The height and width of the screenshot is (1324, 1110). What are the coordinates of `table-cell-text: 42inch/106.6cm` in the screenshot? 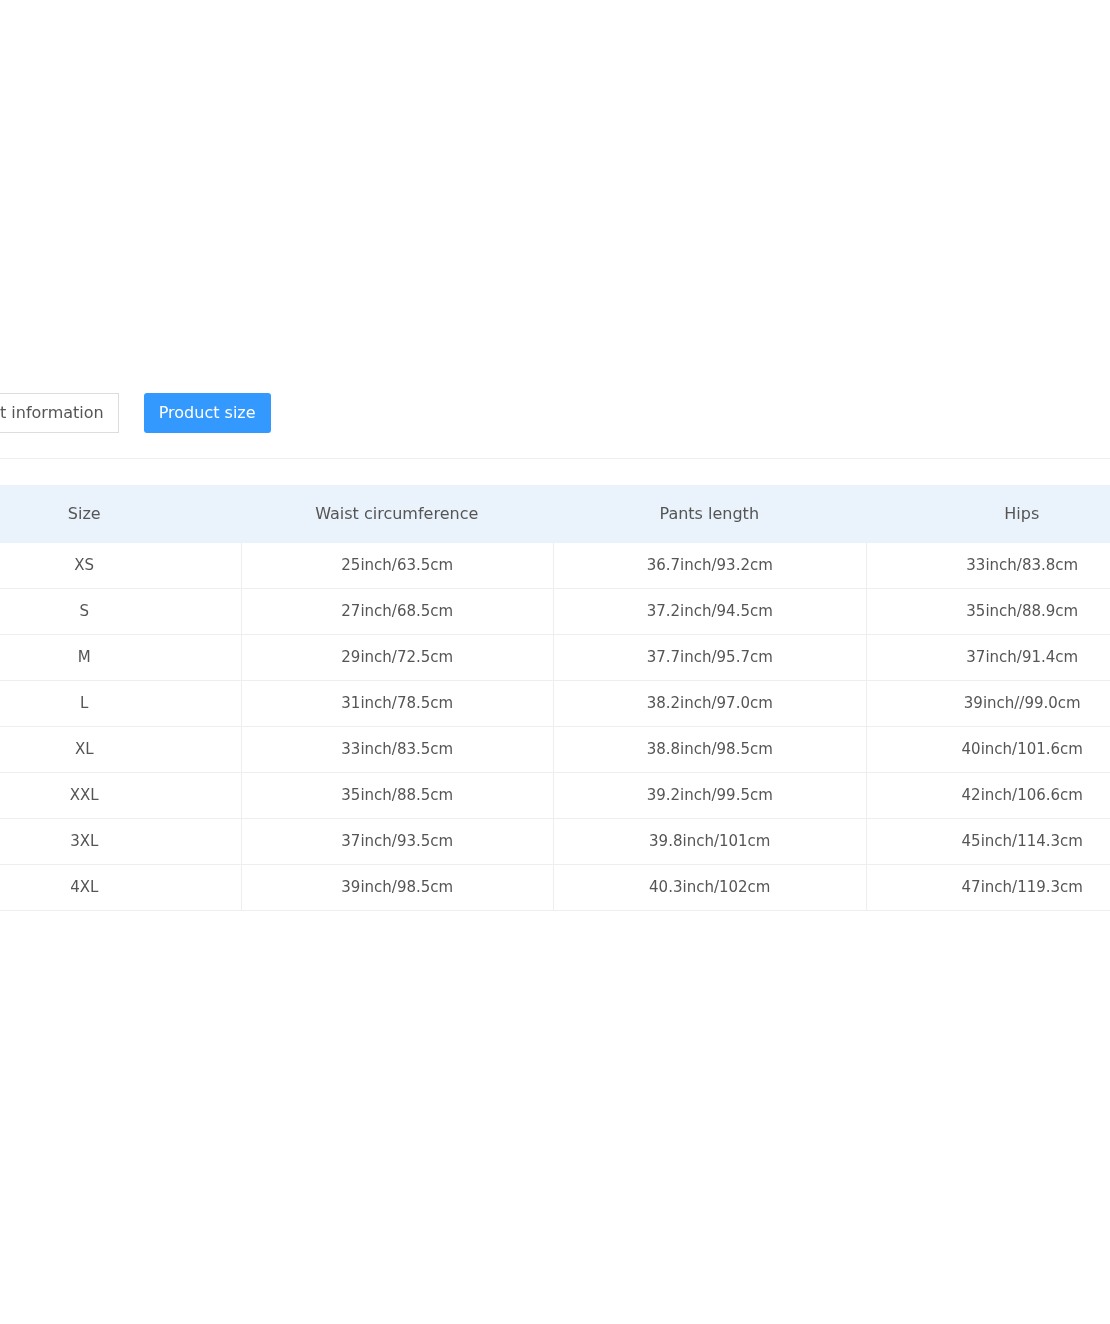 It's located at (1022, 796).